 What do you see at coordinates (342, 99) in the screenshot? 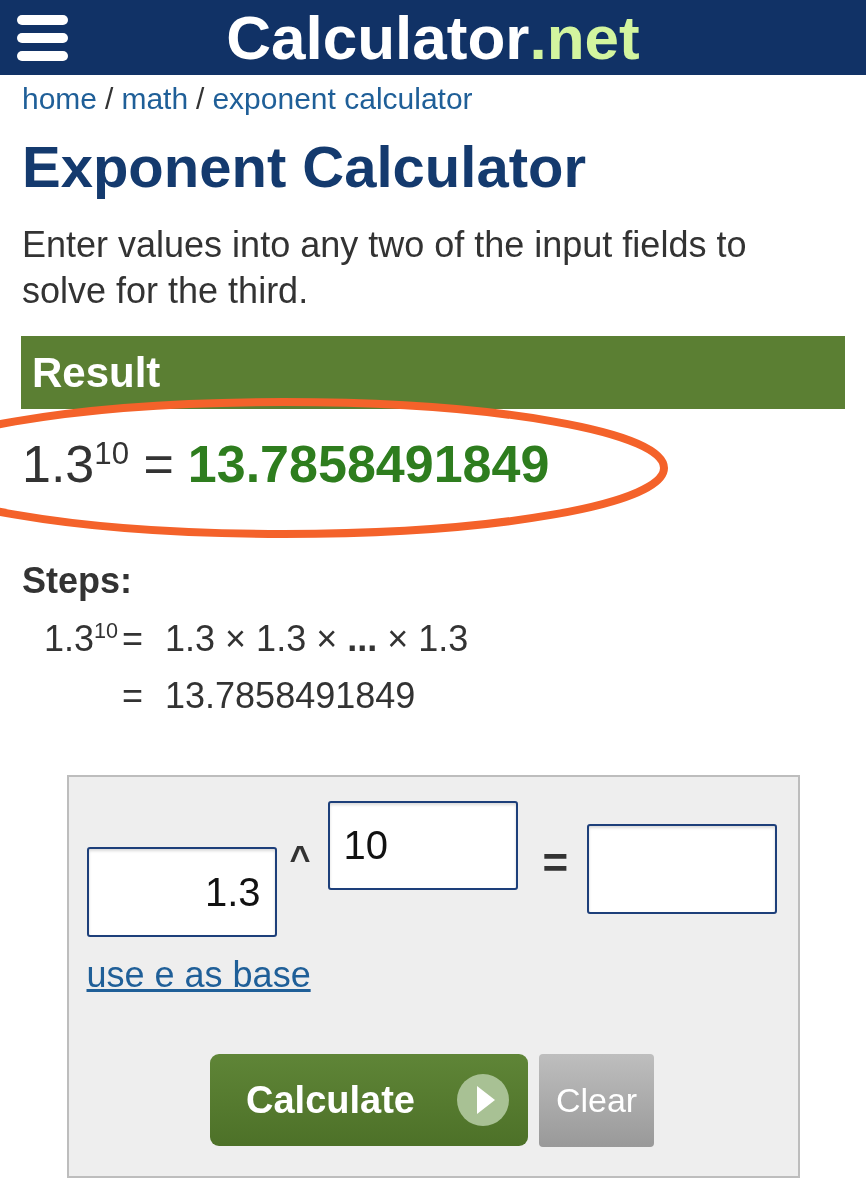
I see `breadcrumb-link: exponent calculator` at bounding box center [342, 99].